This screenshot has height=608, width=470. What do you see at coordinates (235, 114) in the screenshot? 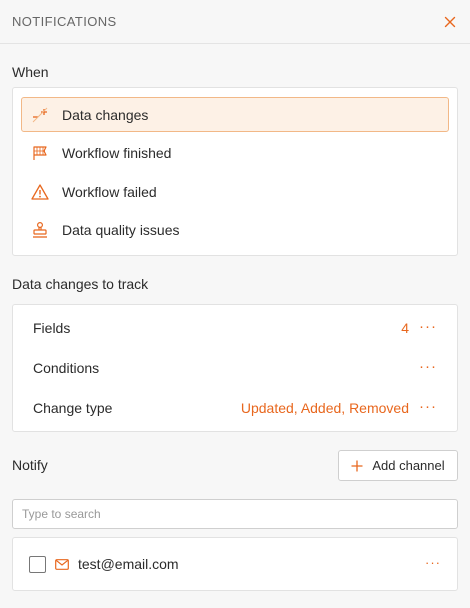
I see `when-option-data-changes: Data changes` at bounding box center [235, 114].